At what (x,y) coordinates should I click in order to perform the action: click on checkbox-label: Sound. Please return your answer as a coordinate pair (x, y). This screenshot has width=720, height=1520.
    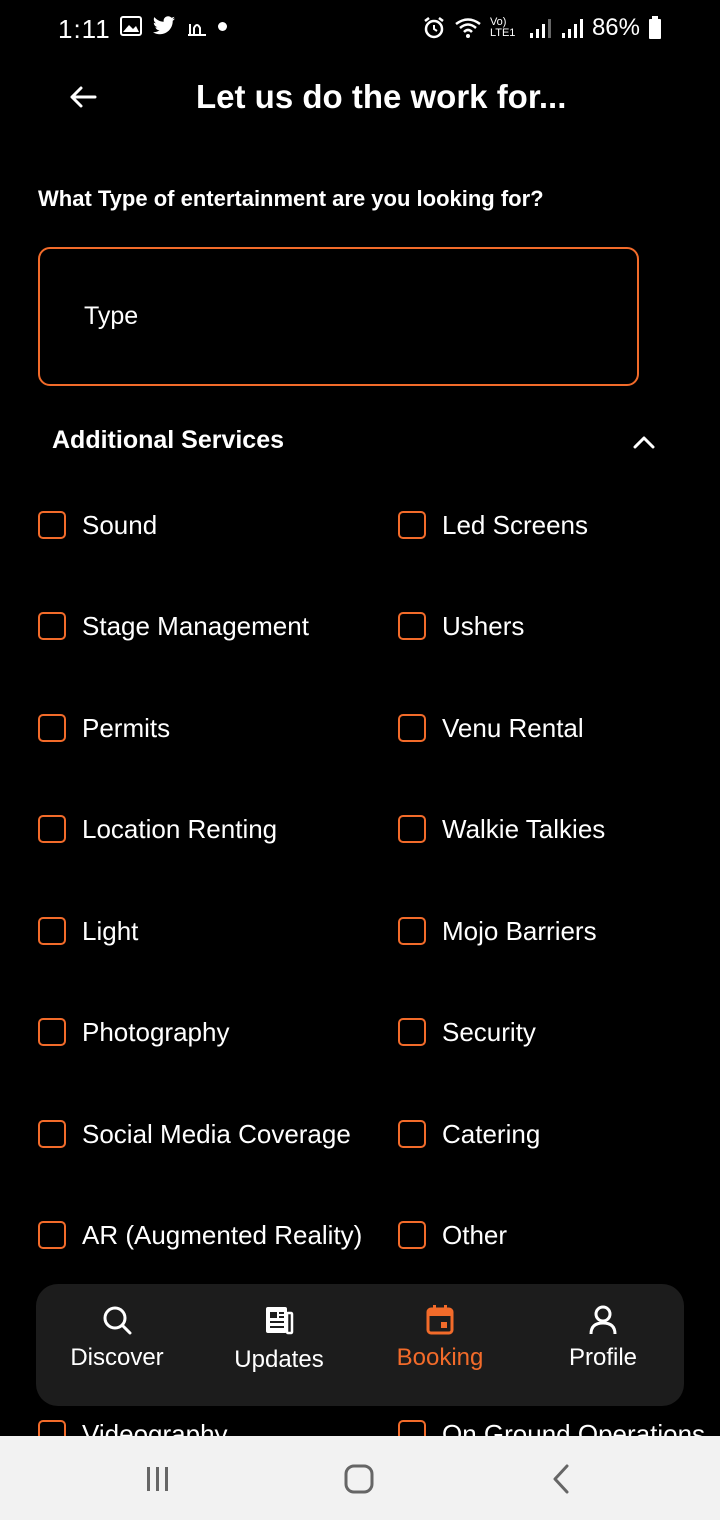
    Looking at the image, I should click on (120, 524).